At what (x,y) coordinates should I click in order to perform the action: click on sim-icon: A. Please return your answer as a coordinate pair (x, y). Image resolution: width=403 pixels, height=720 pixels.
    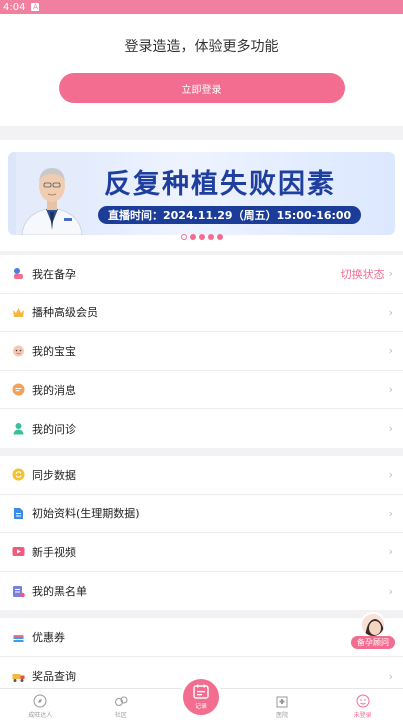
    Looking at the image, I should click on (35, 7).